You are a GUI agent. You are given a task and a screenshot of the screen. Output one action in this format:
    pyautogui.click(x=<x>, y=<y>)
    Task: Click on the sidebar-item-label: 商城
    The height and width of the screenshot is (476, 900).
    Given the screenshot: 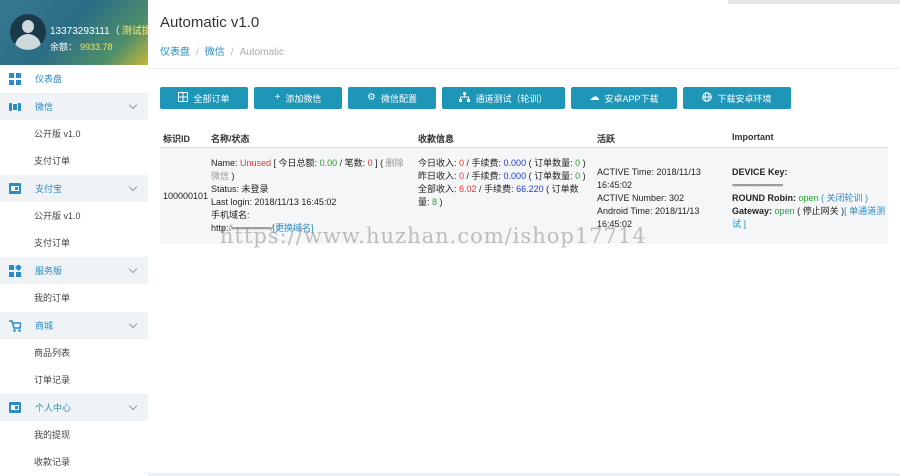 What is the action you would take?
    pyautogui.click(x=44, y=326)
    